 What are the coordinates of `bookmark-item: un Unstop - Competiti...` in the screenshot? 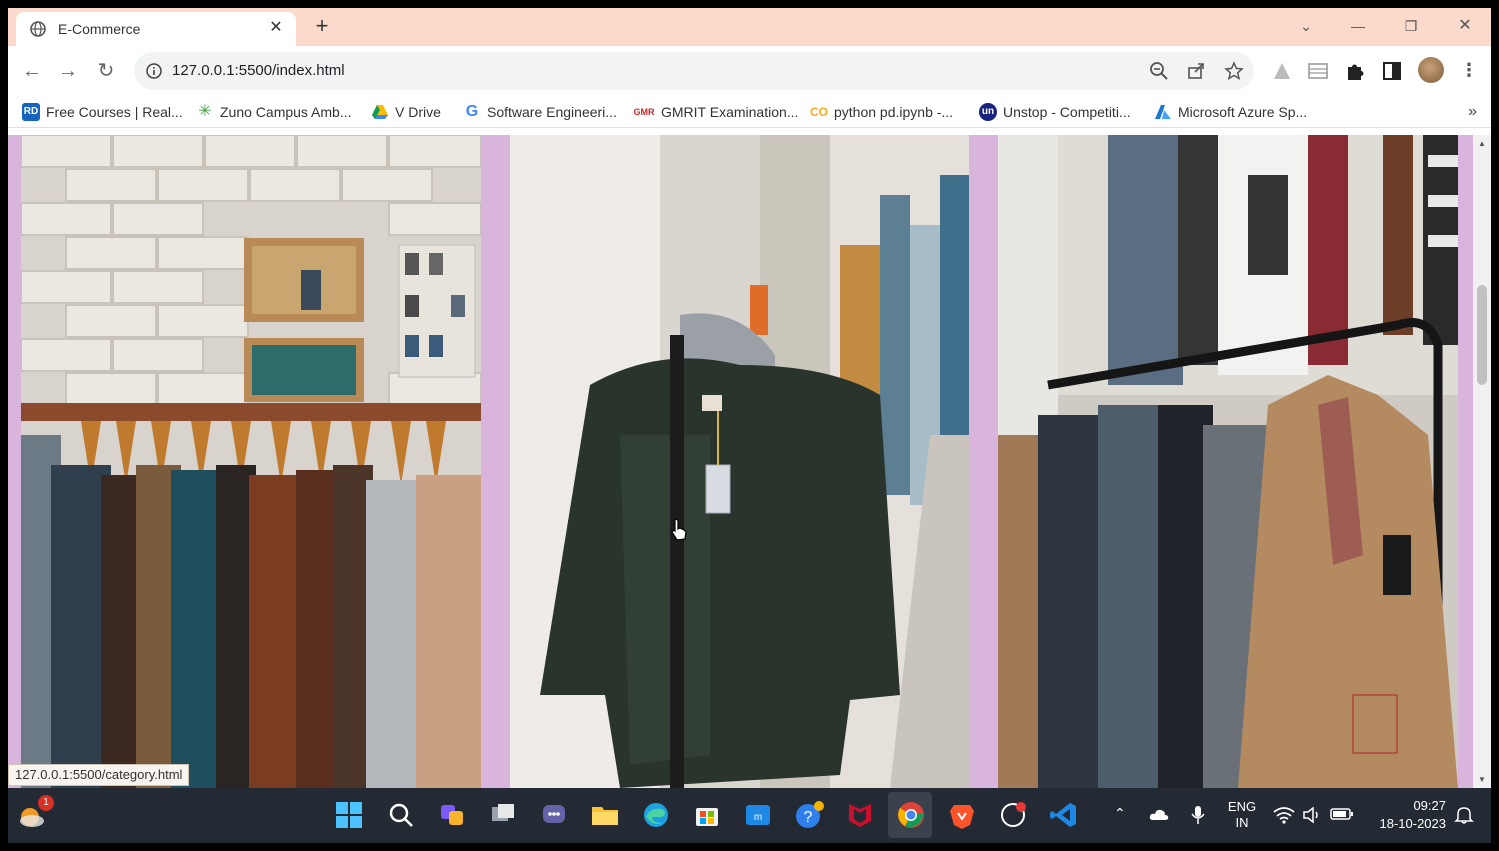 It's located at (1055, 112).